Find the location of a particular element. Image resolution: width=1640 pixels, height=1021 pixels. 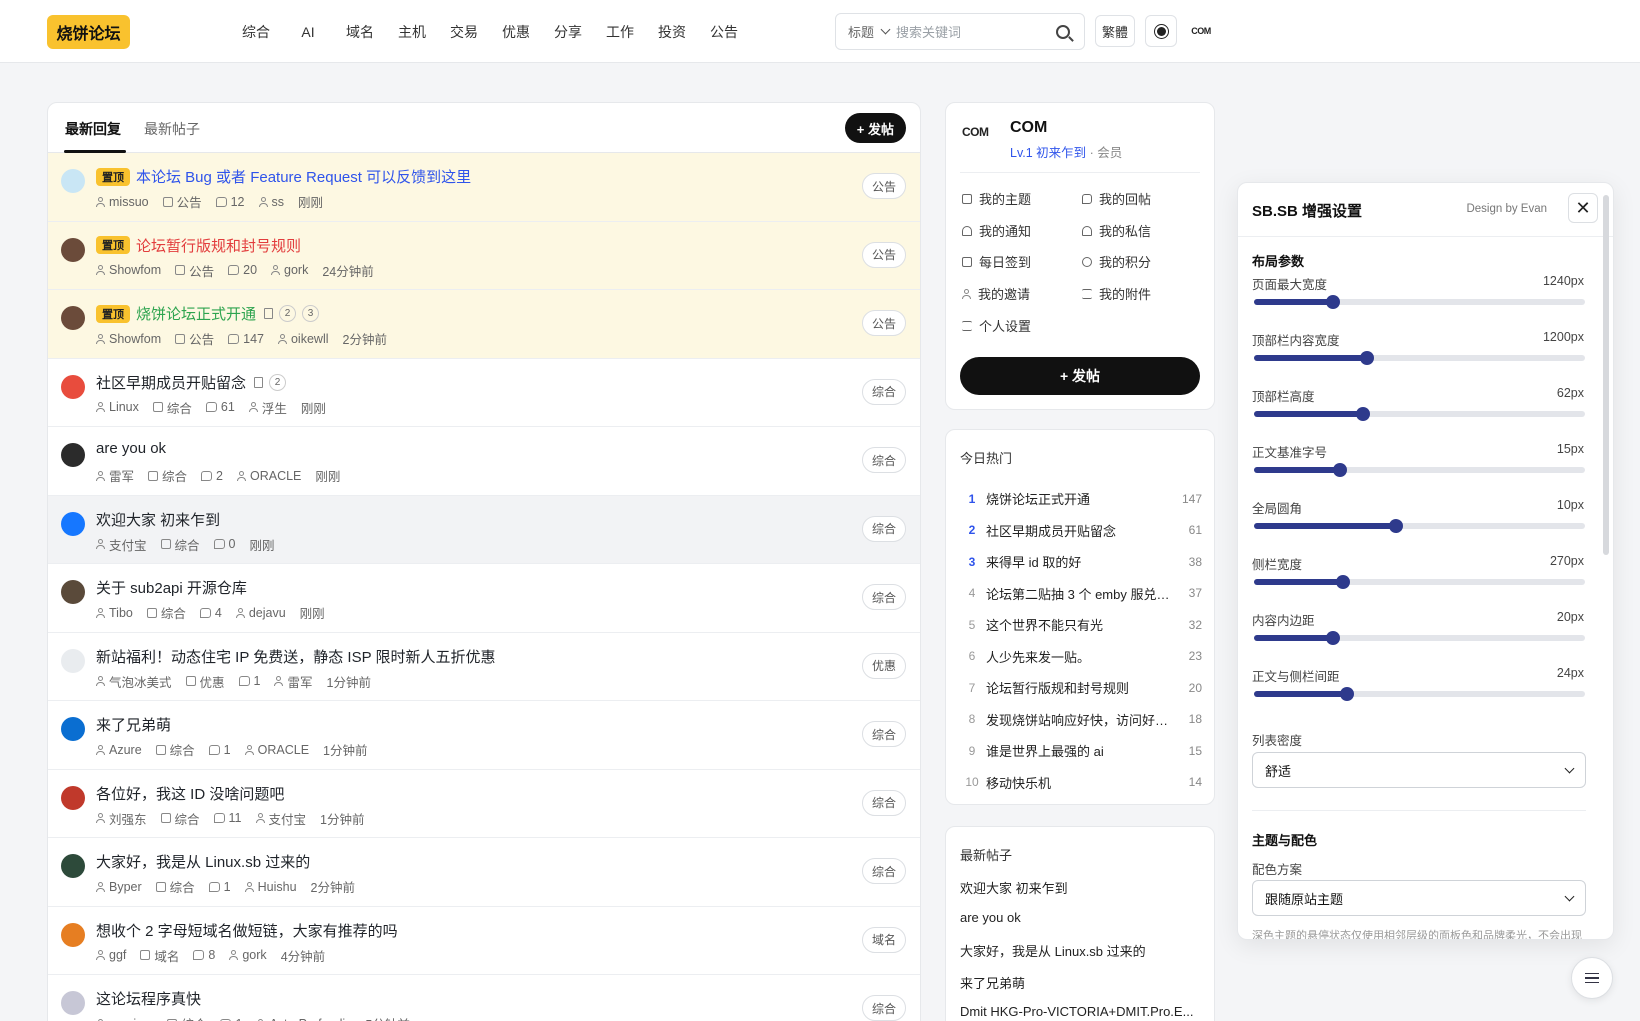

search-scope-select: 标题 is located at coordinates (866, 31).